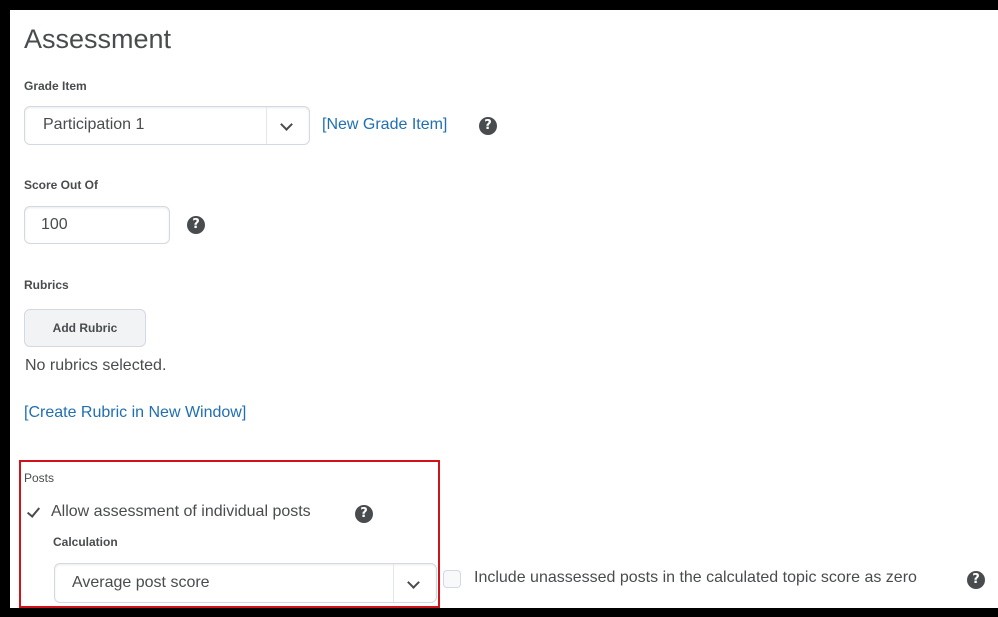  What do you see at coordinates (181, 512) in the screenshot?
I see `allow-assessment-label: Allow assessment of individual posts` at bounding box center [181, 512].